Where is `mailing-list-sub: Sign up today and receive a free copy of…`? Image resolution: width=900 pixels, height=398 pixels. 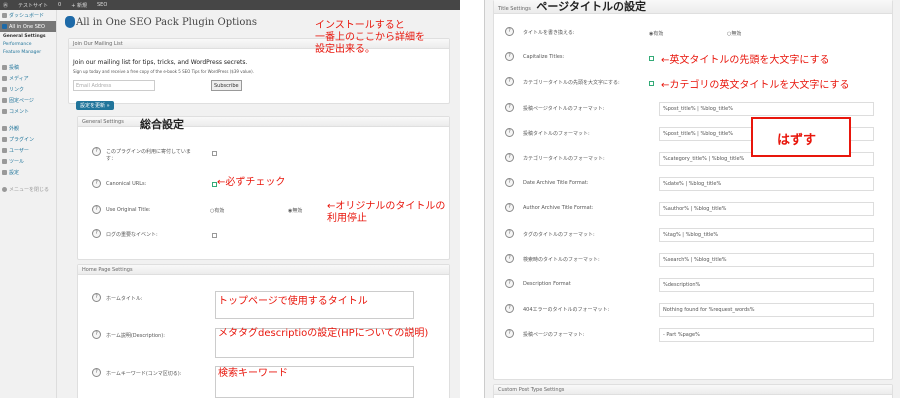
mailing-list-sub: Sign up today and receive a free copy of… is located at coordinates (163, 71).